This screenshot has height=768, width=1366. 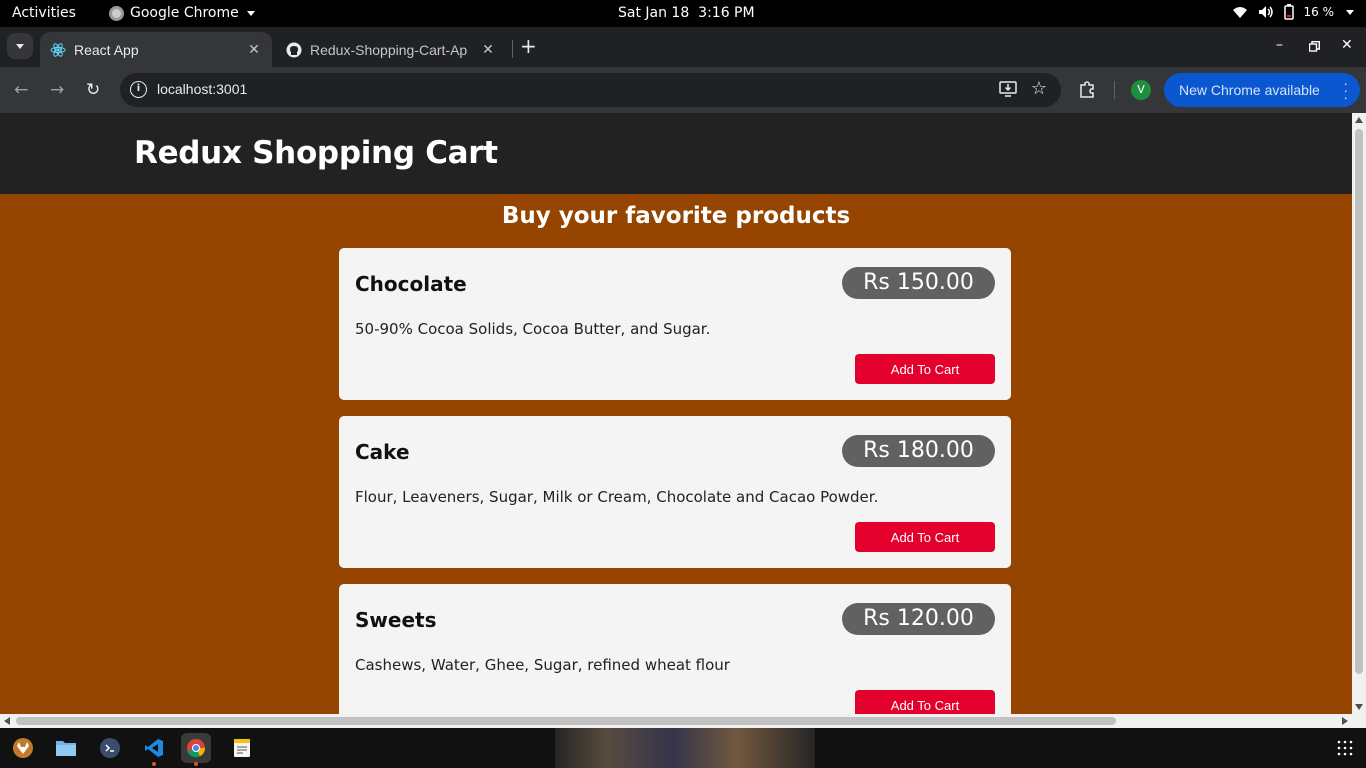 What do you see at coordinates (726, 13) in the screenshot?
I see `time-label: 3:16 PM` at bounding box center [726, 13].